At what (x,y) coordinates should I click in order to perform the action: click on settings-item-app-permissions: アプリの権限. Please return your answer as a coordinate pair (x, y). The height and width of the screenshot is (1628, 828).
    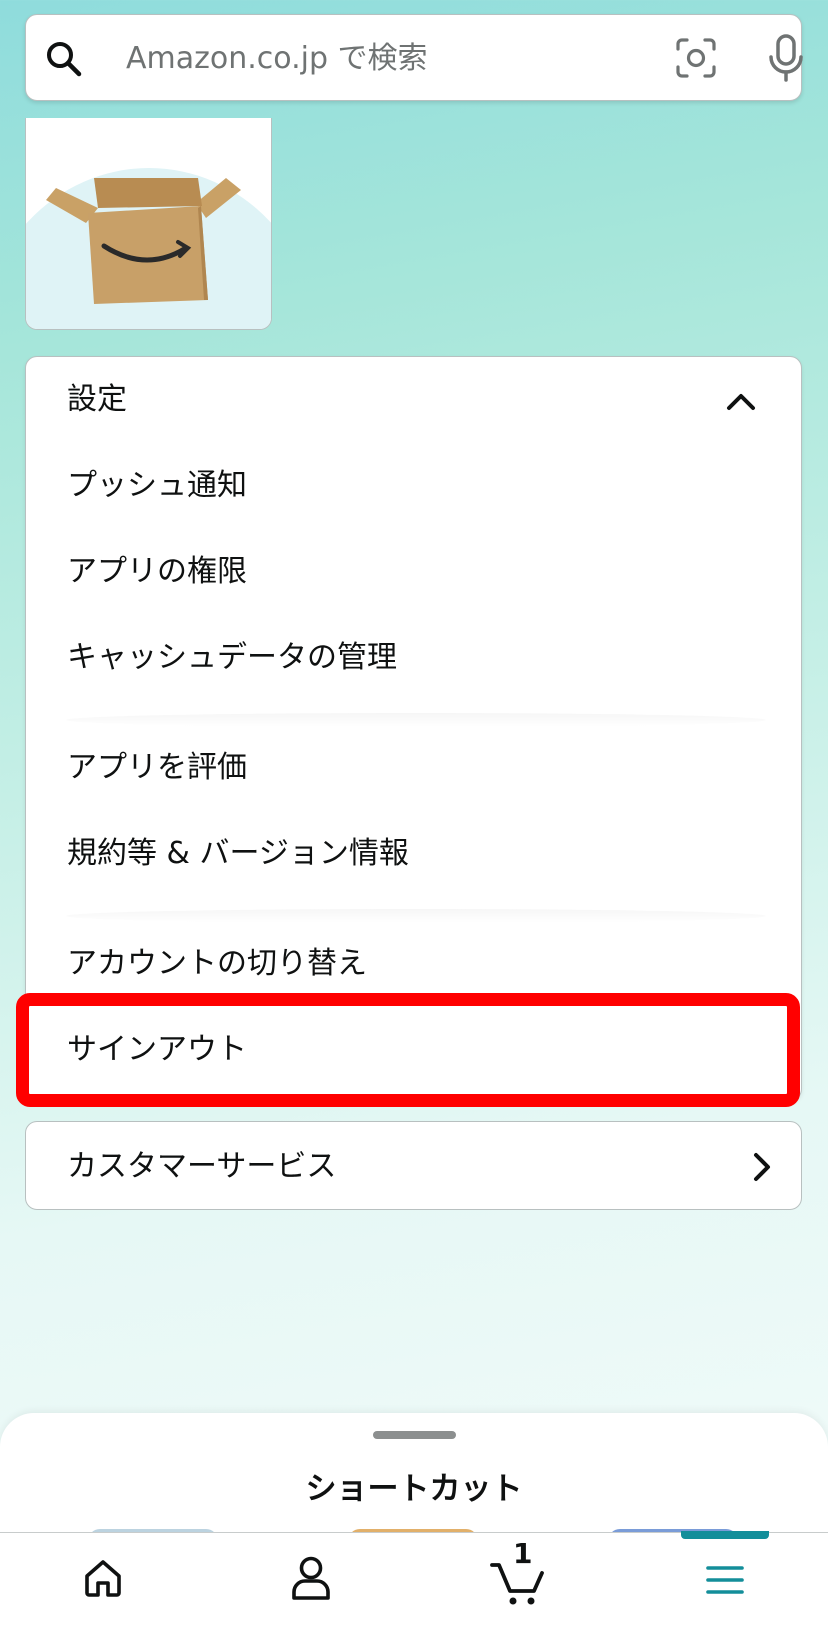
    Looking at the image, I should click on (413, 572).